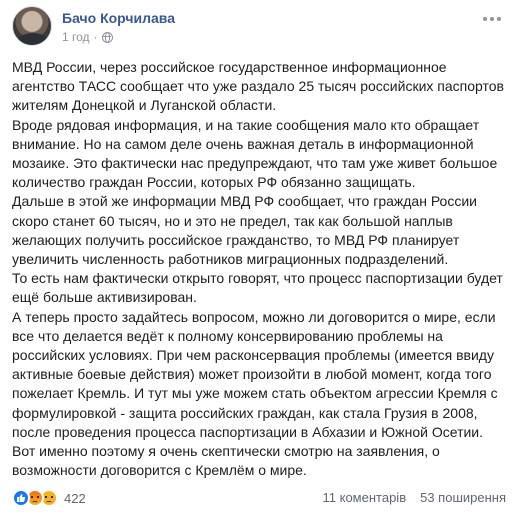 Image resolution: width=518 pixels, height=524 pixels. What do you see at coordinates (76, 37) in the screenshot?
I see `post-timestamp: 1 год` at bounding box center [76, 37].